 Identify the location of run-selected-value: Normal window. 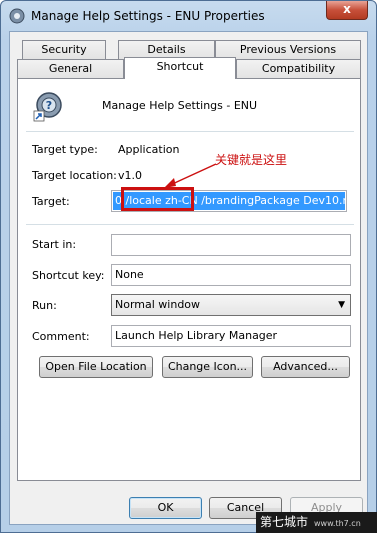
(158, 304).